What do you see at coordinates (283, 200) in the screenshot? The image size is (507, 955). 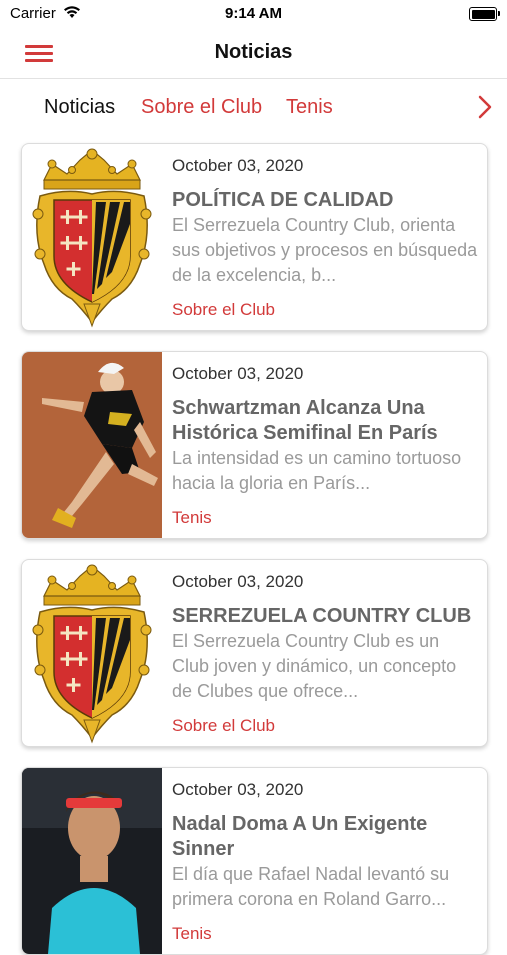 I see `article-title: POLÍTICA DE CALIDAD` at bounding box center [283, 200].